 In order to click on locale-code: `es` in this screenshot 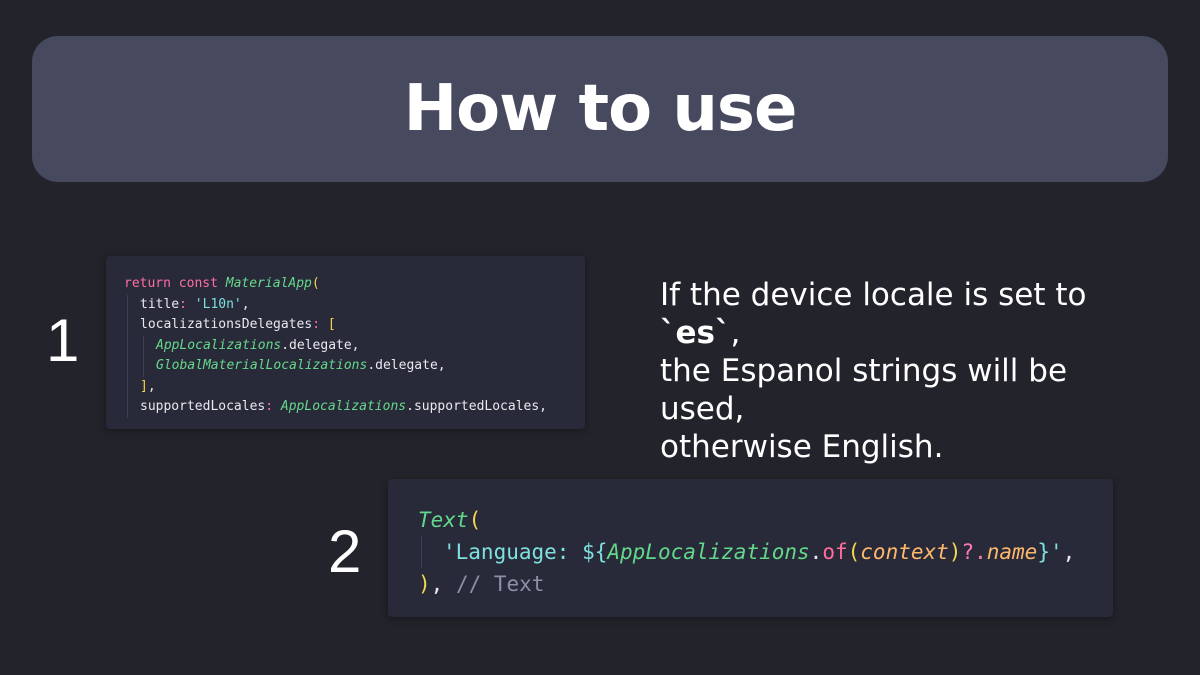, I will do `click(695, 333)`.